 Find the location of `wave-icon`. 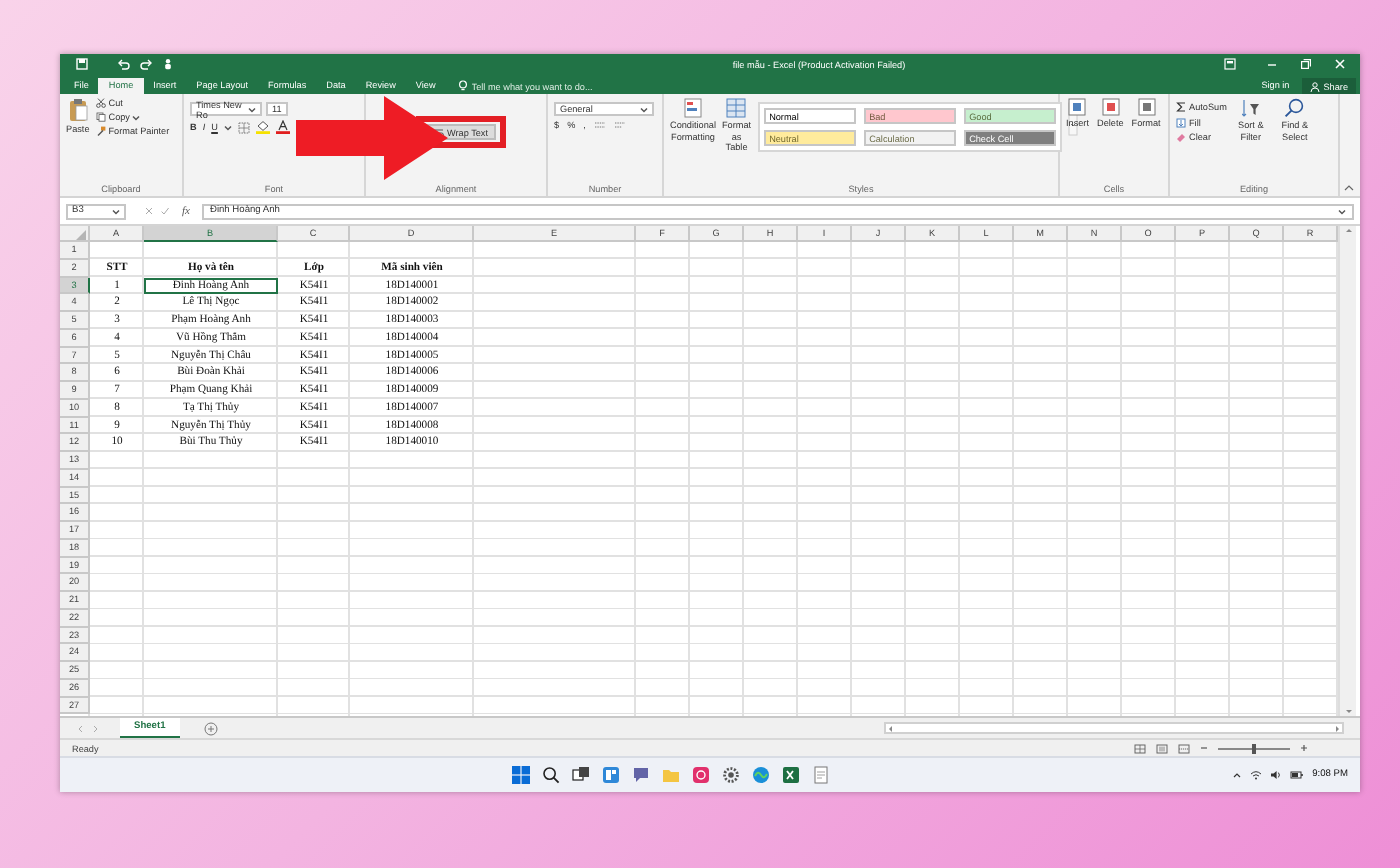

wave-icon is located at coordinates (761, 775).